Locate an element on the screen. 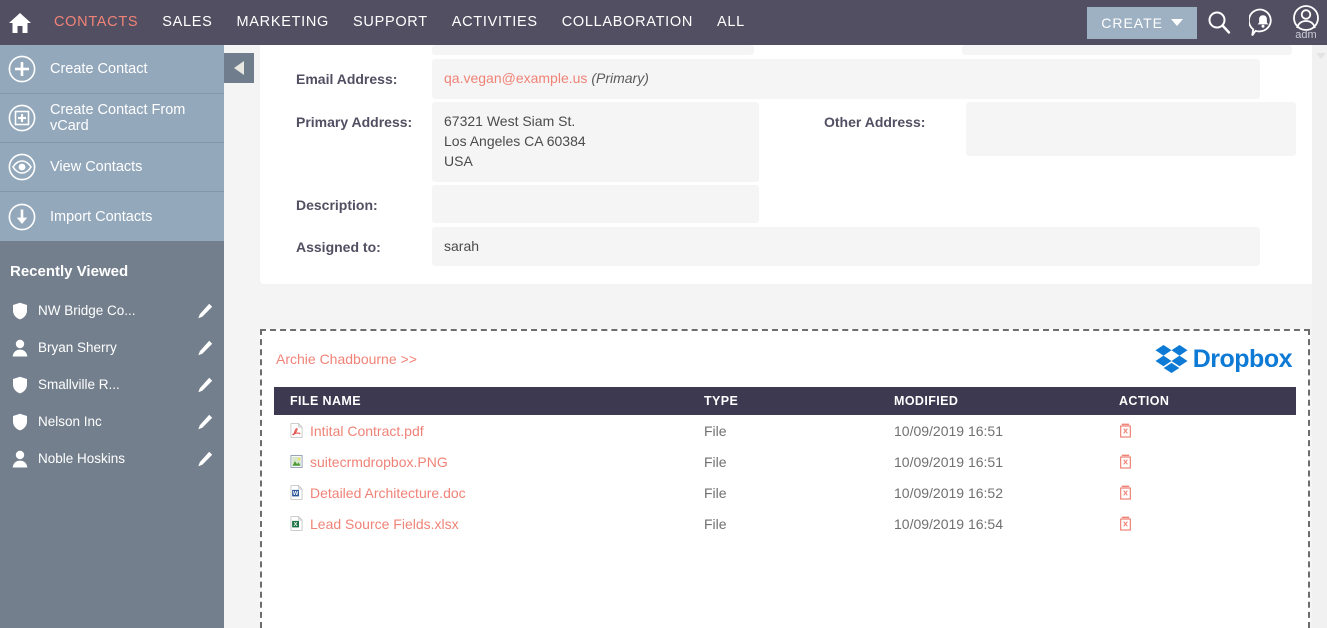 The image size is (1327, 628). notification-bell-icon is located at coordinates (1263, 22).